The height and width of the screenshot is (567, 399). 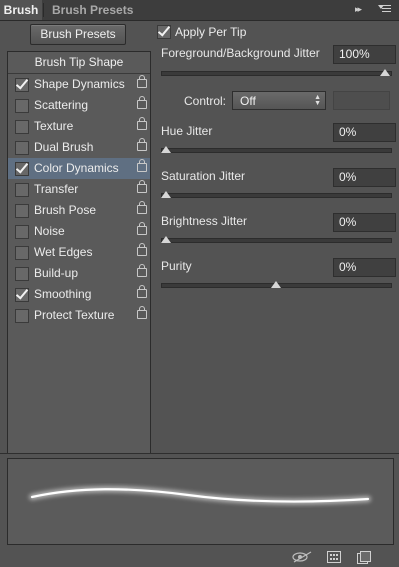 I want to click on new-preset-icon, so click(x=364, y=557).